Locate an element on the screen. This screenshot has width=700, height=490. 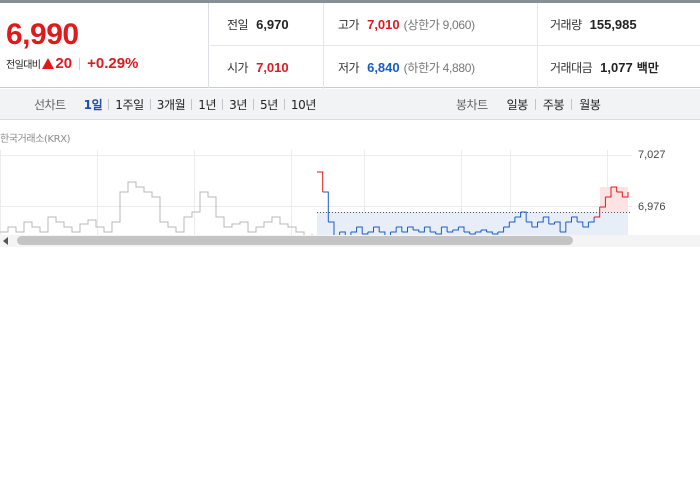
scroll-thumb is located at coordinates (295, 240).